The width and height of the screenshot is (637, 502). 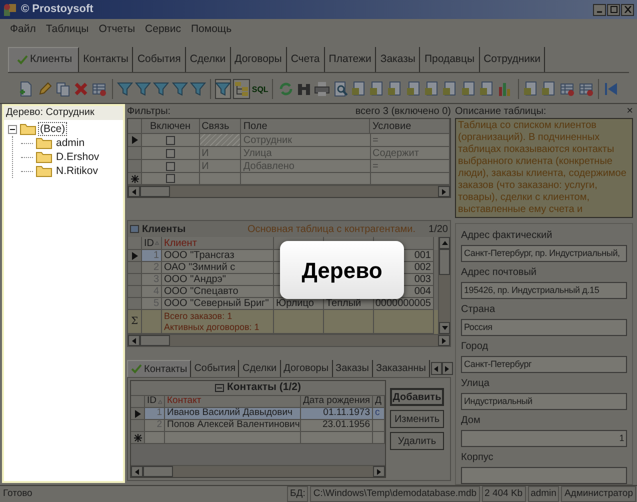 I want to click on close-button: ×, so click(x=629, y=111).